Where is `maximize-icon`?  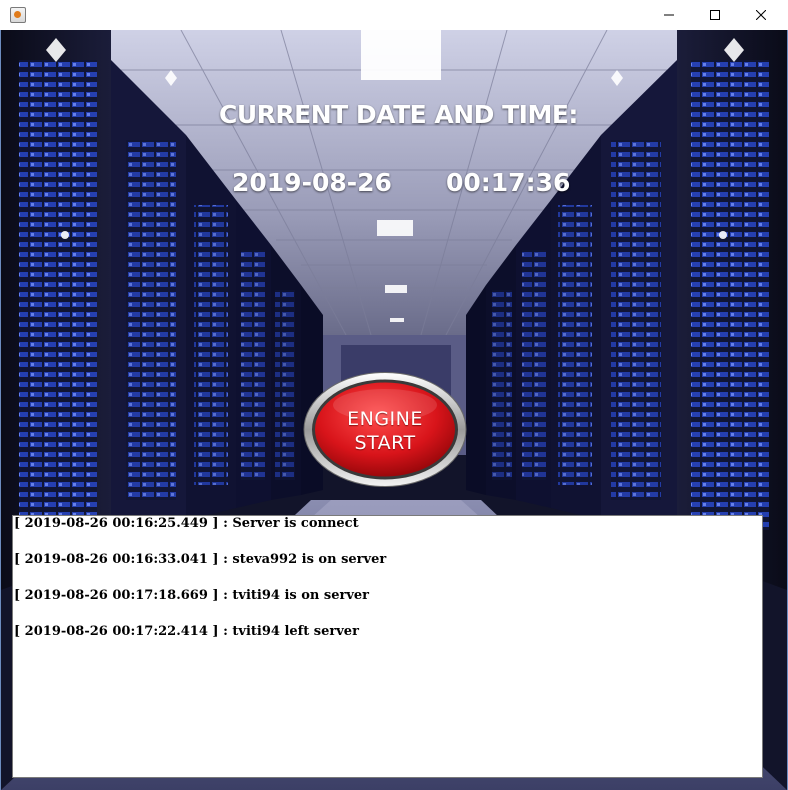 maximize-icon is located at coordinates (715, 15).